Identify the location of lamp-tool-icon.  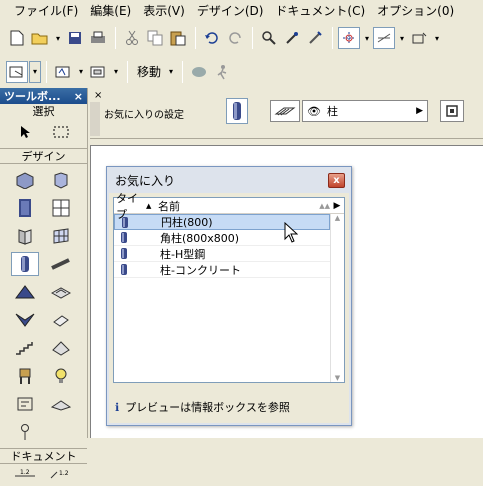
(61, 376).